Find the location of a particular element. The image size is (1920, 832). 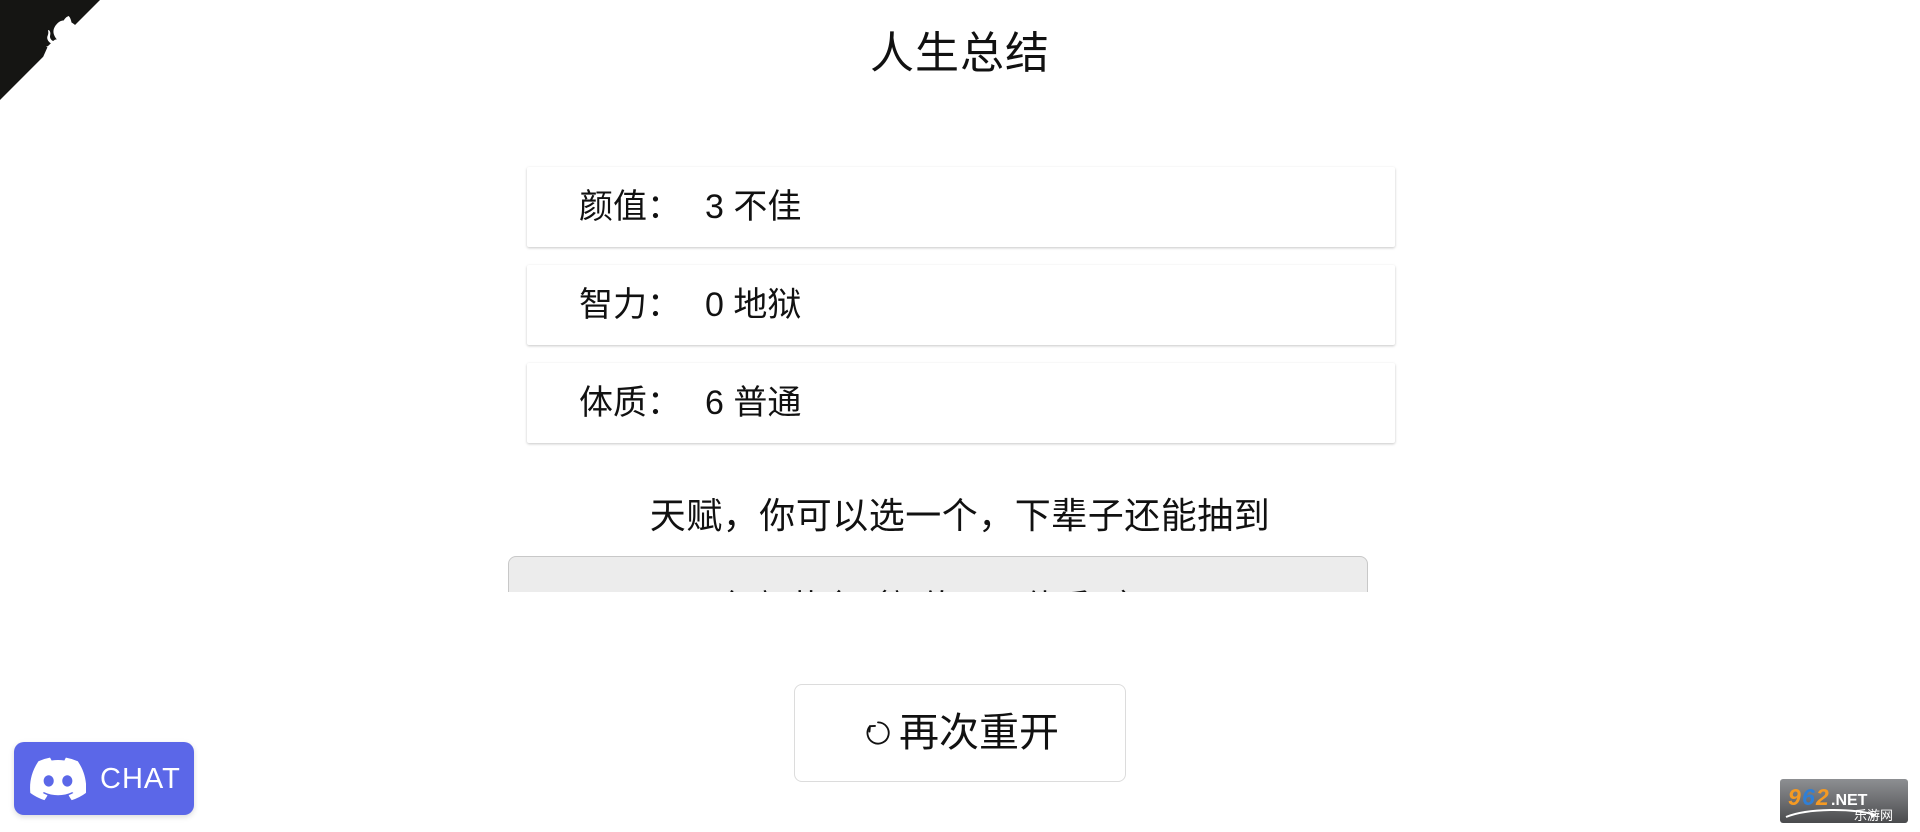

stat-row-constitution: 体质： 6 普通 is located at coordinates (961, 403).